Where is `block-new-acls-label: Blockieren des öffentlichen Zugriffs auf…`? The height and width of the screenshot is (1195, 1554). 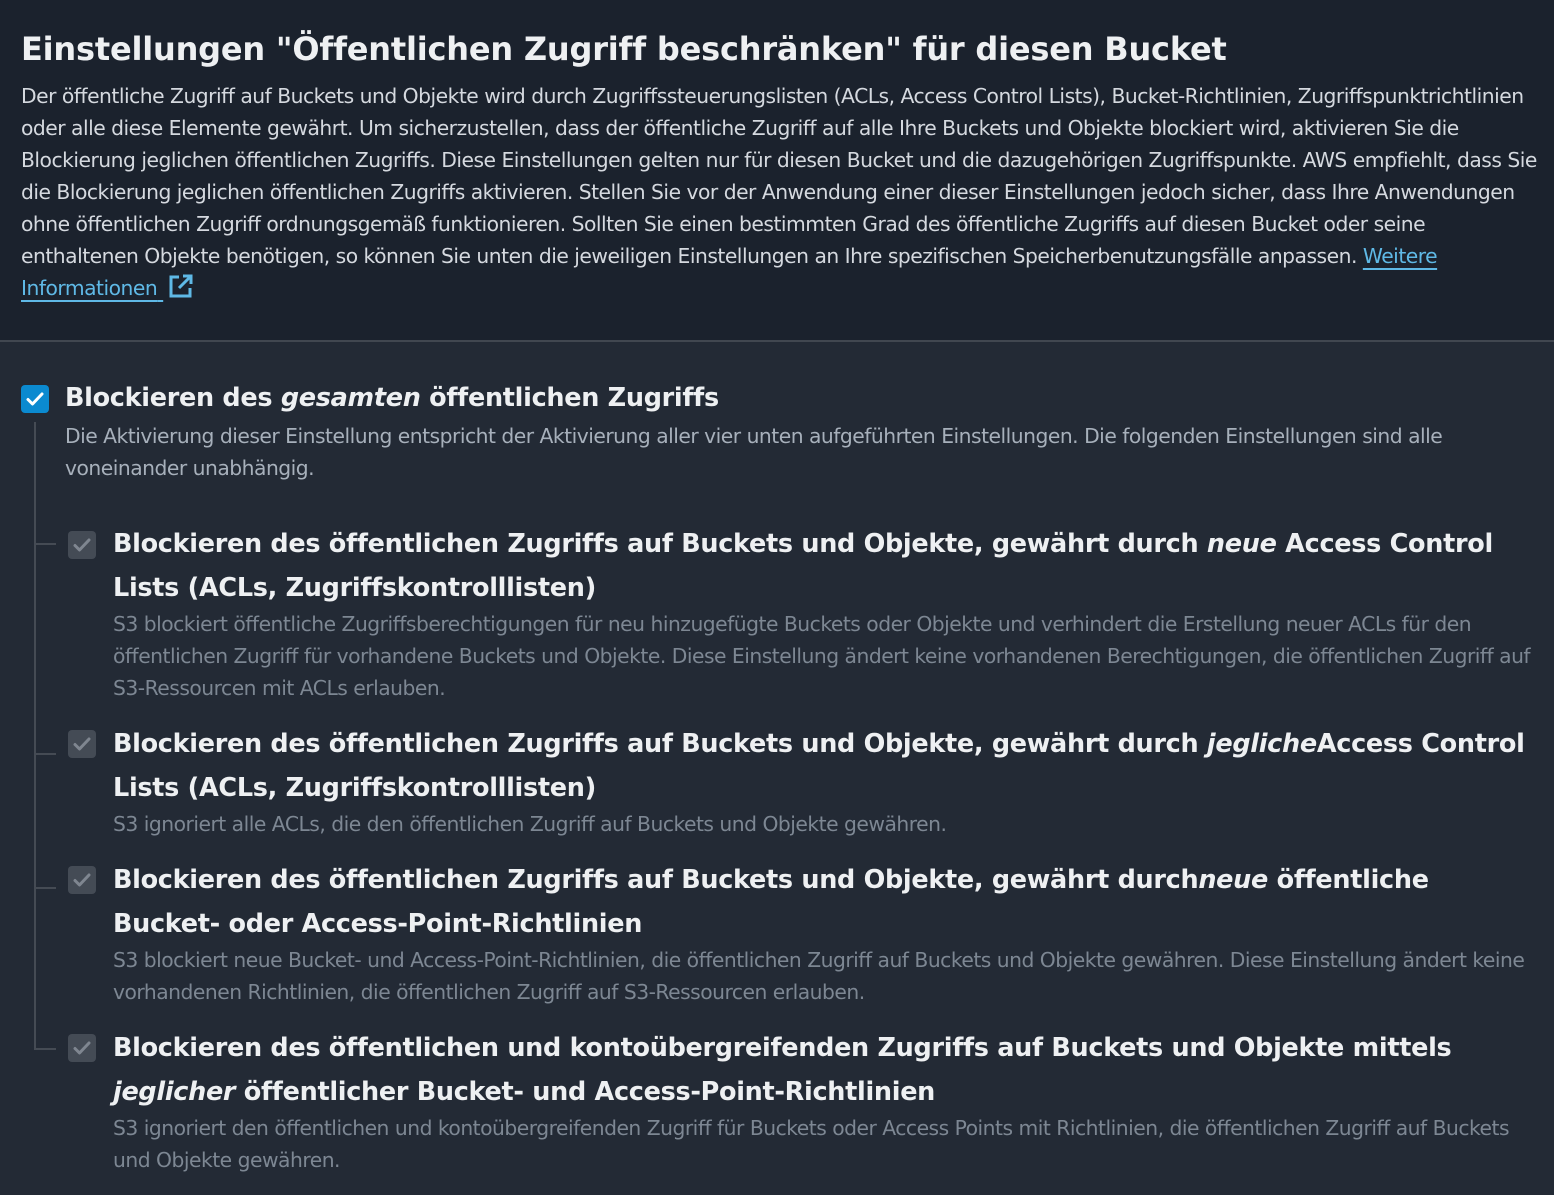 block-new-acls-label: Blockieren des öffentlichen Zugriffs auf… is located at coordinates (823, 566).